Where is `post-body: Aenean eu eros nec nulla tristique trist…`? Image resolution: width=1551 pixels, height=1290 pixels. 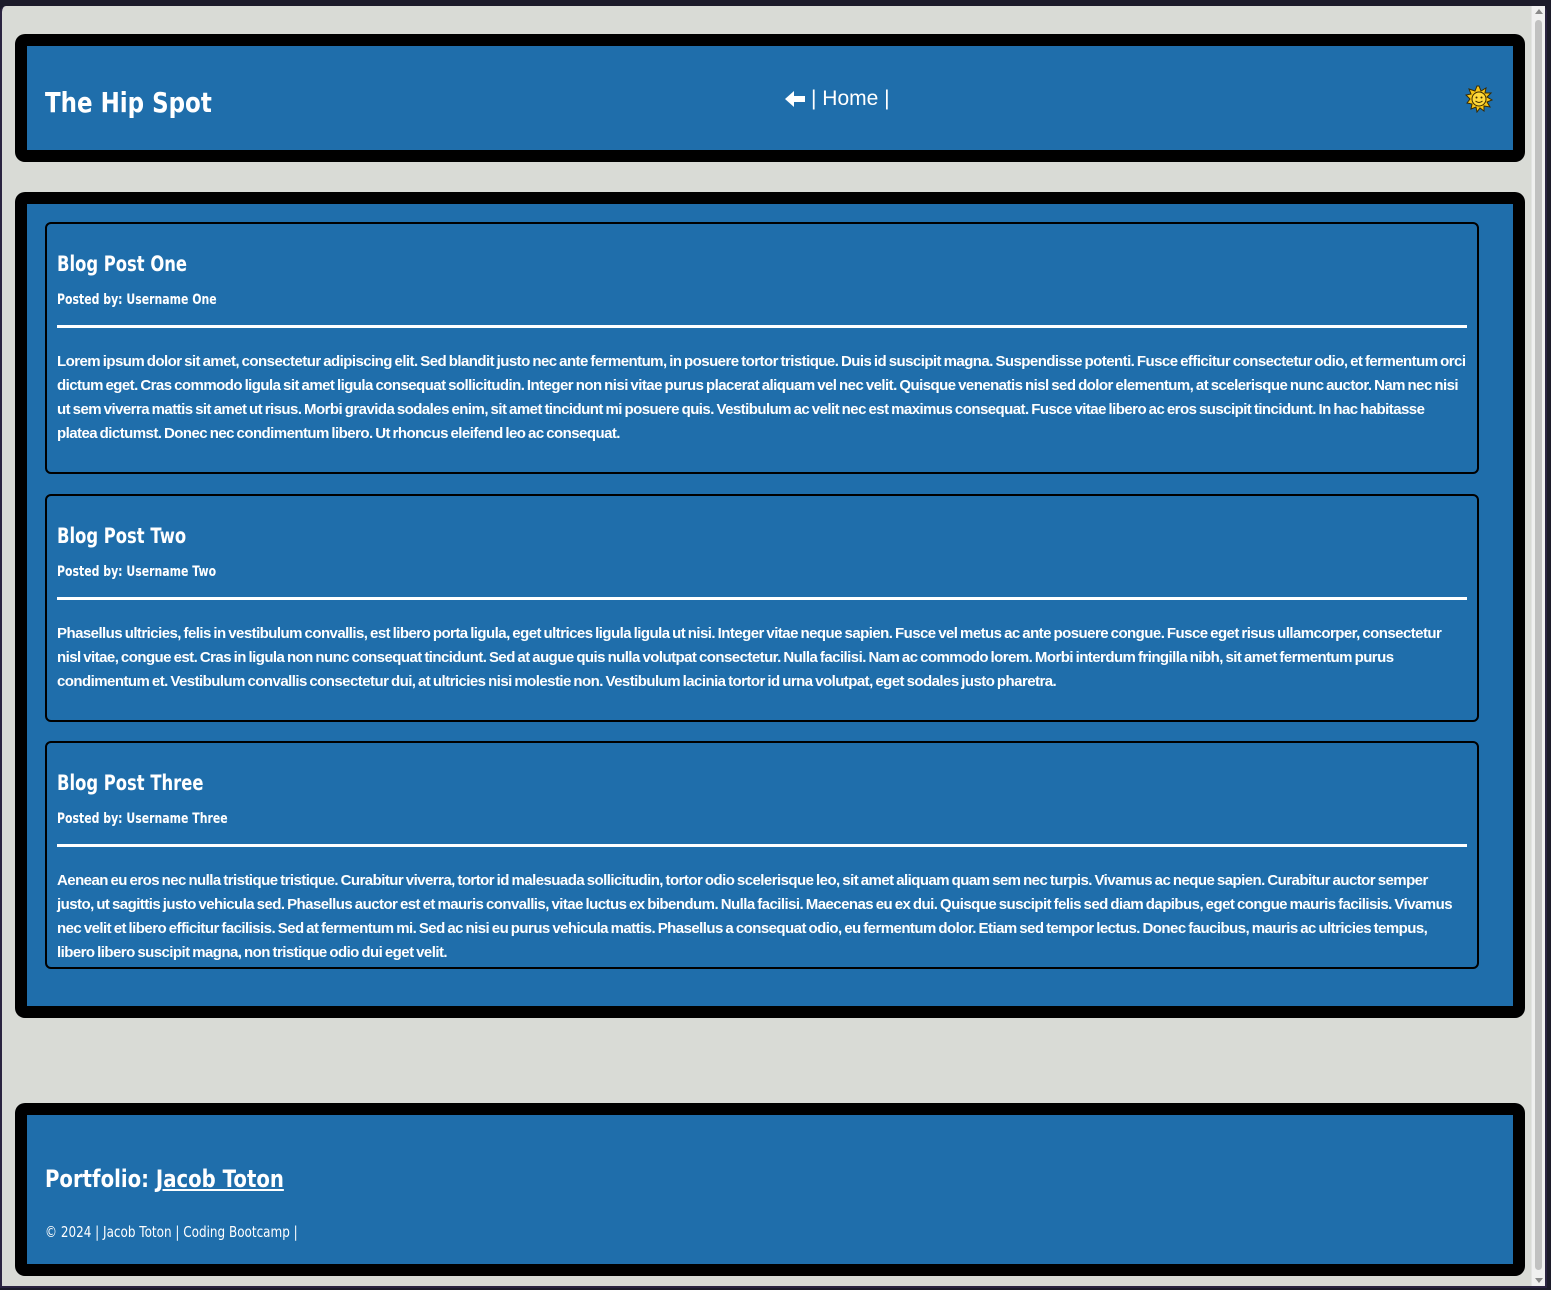 post-body: Aenean eu eros nec nulla tristique trist… is located at coordinates (755, 916).